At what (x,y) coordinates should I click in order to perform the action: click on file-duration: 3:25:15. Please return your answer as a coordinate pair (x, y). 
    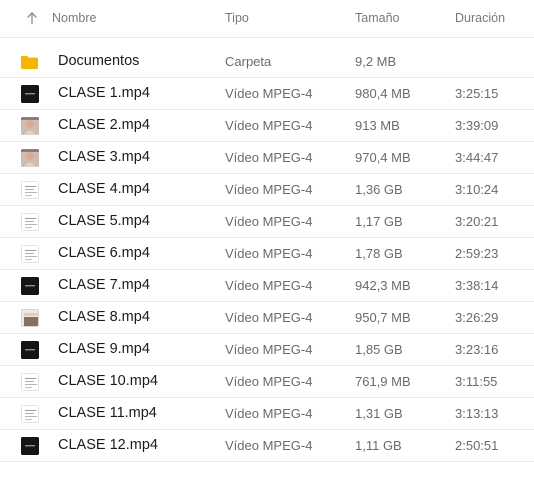
    Looking at the image, I should click on (477, 93).